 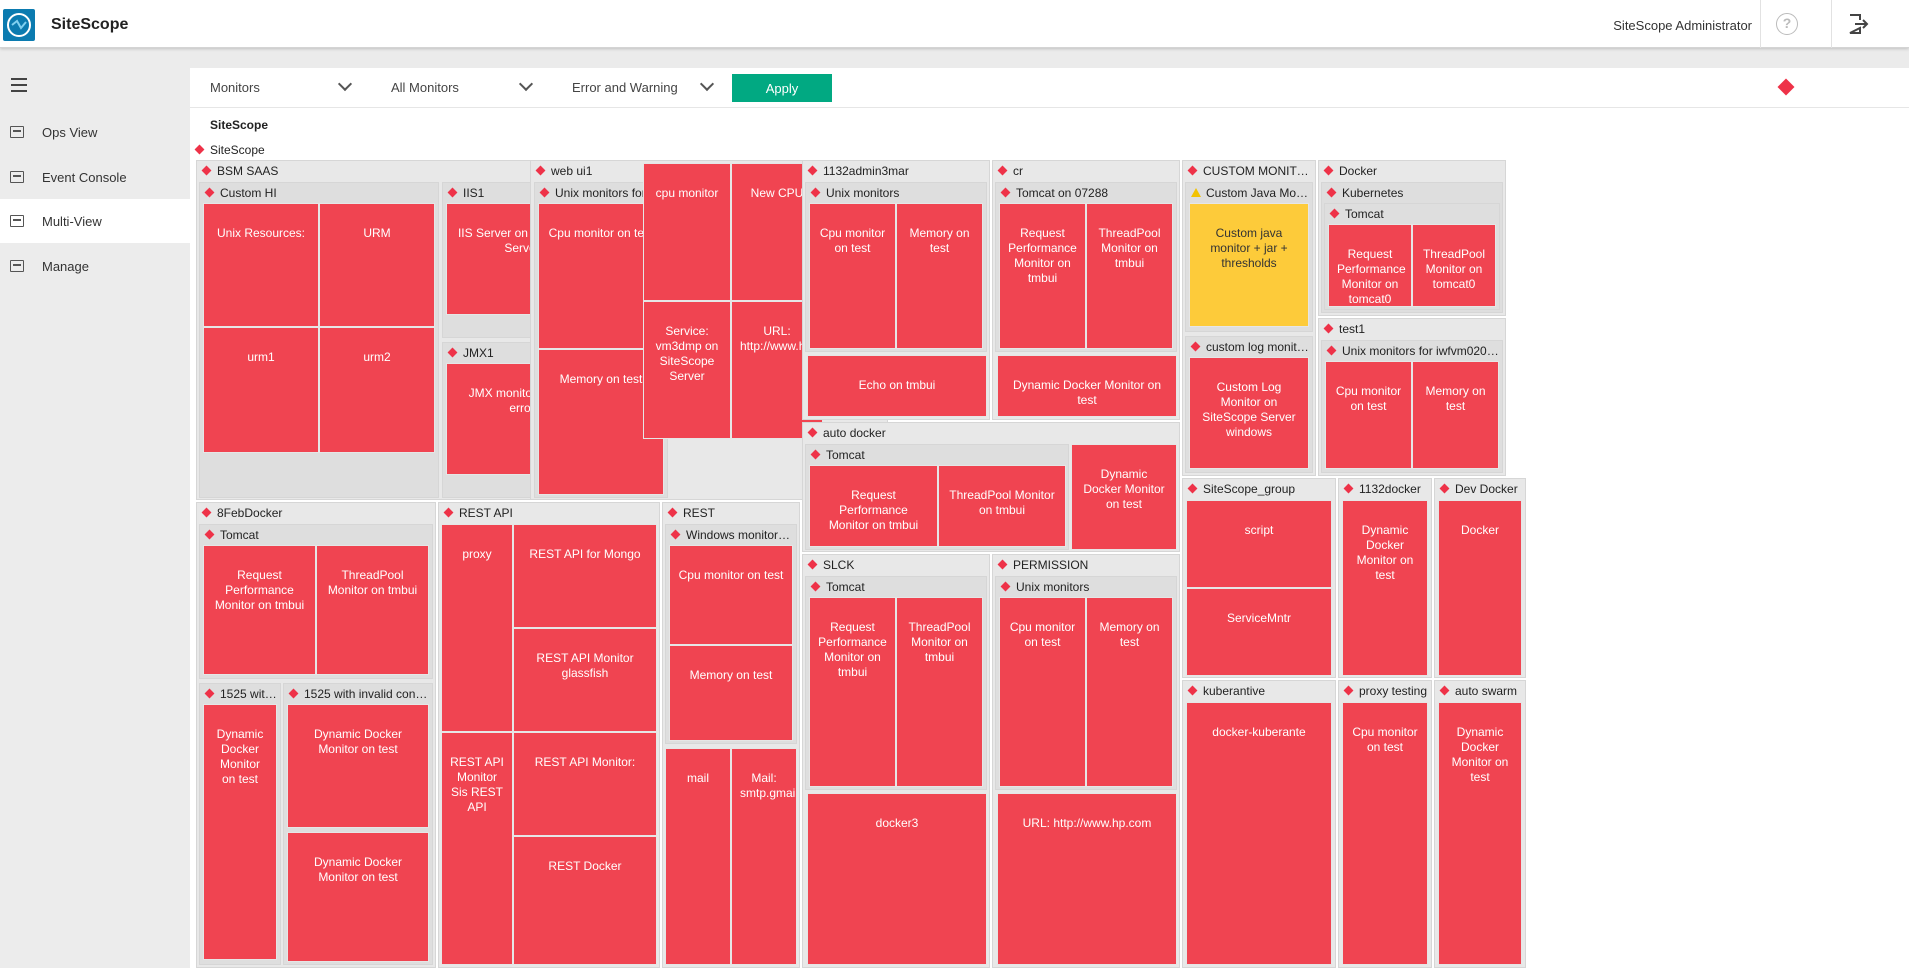 What do you see at coordinates (1259, 833) in the screenshot?
I see `monitor-tile: docker-kuberante` at bounding box center [1259, 833].